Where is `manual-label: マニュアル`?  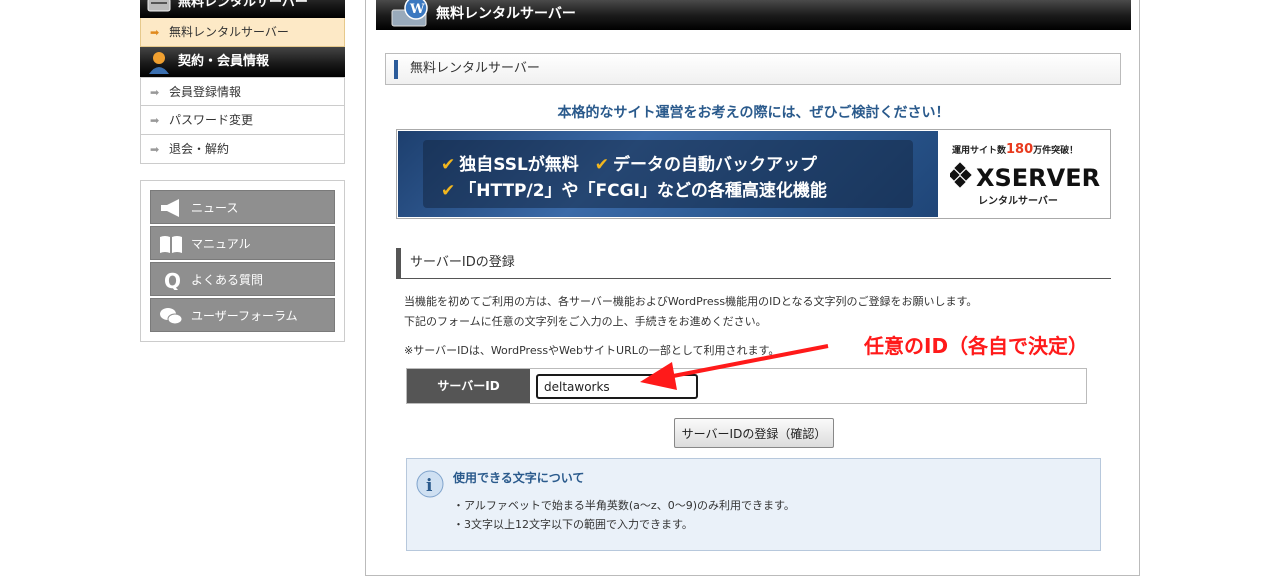
manual-label: マニュアル is located at coordinates (221, 244).